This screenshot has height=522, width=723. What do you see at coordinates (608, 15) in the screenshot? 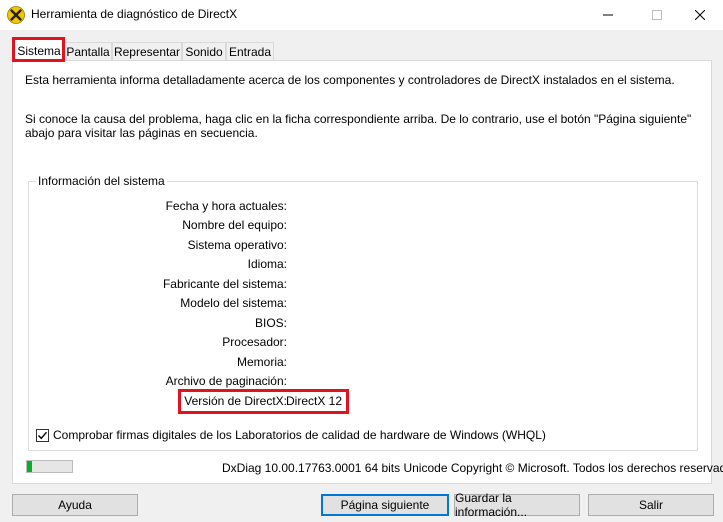
I see `minimize-icon` at bounding box center [608, 15].